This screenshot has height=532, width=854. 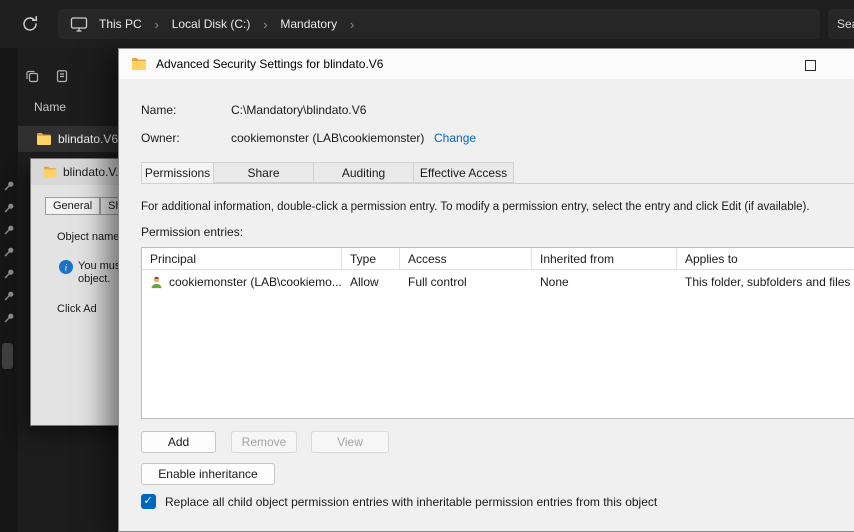 I want to click on add-button: Add, so click(x=178, y=442).